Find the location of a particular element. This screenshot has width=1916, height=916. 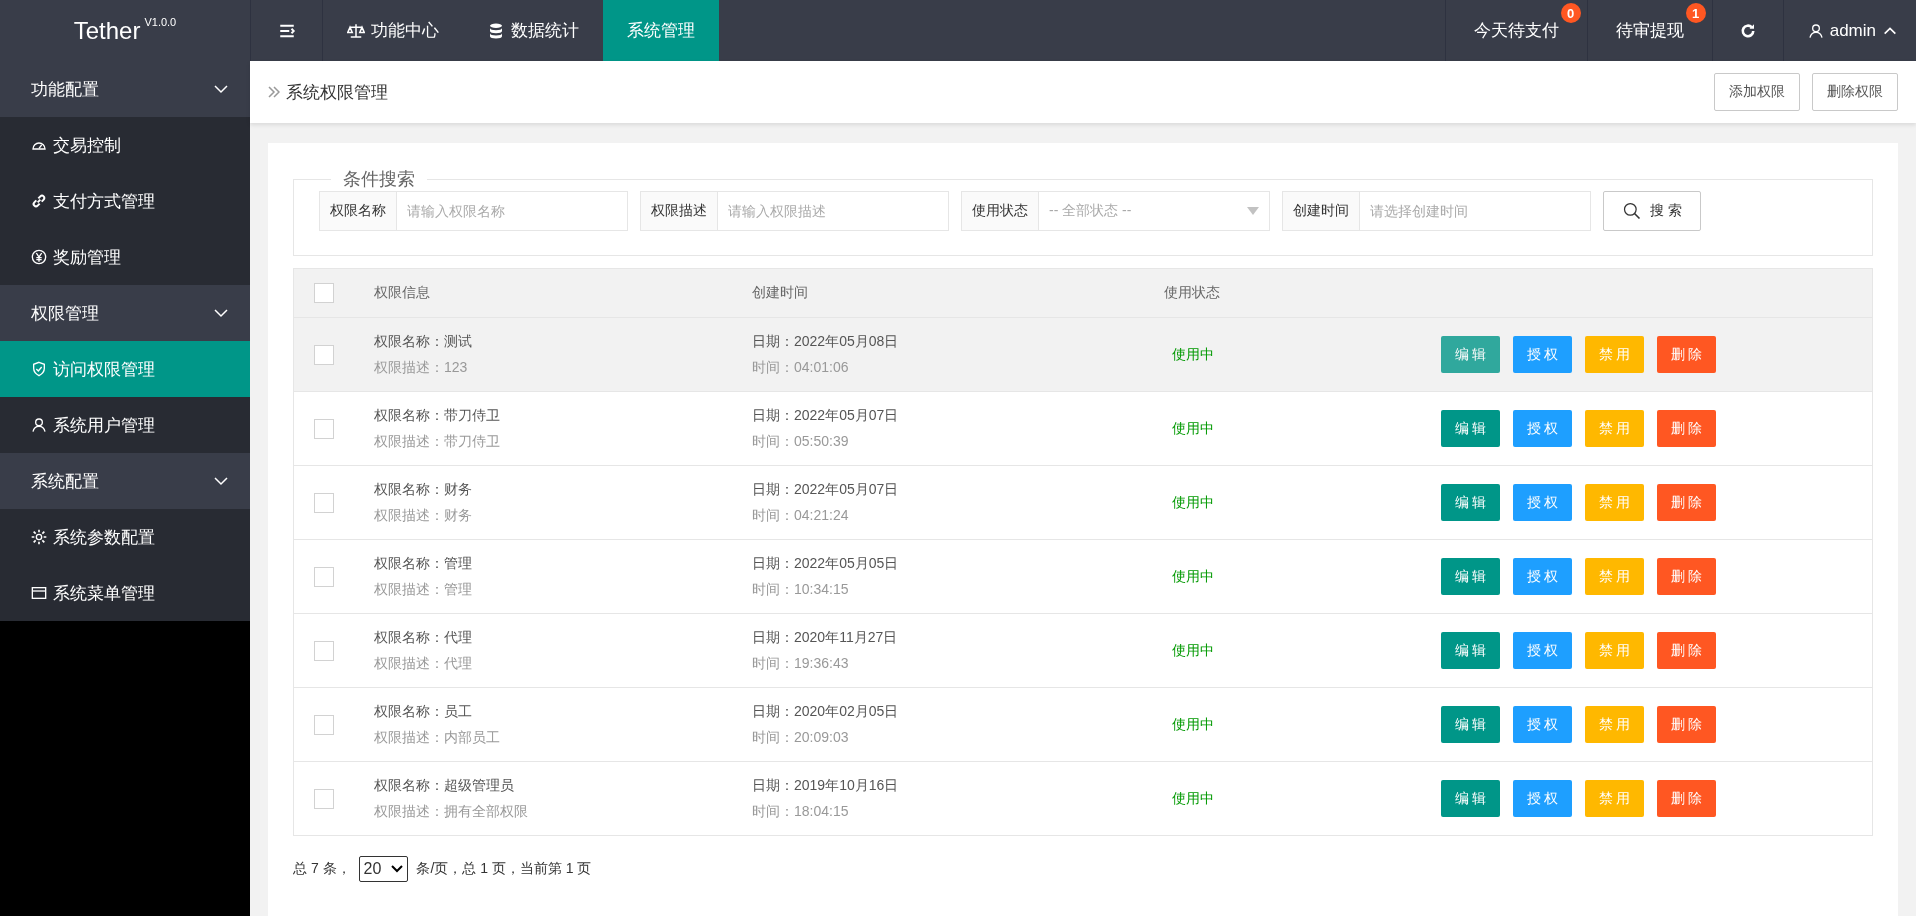

sidebar-item: 访问权限管理 is located at coordinates (125, 369).